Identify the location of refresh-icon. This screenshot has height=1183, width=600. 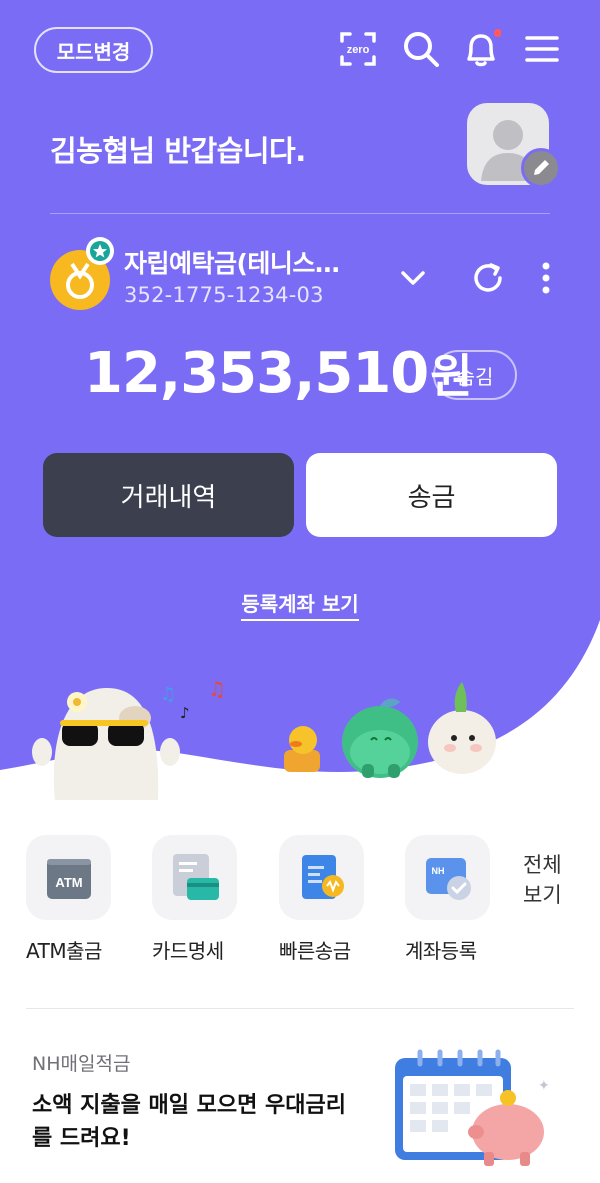
(488, 278).